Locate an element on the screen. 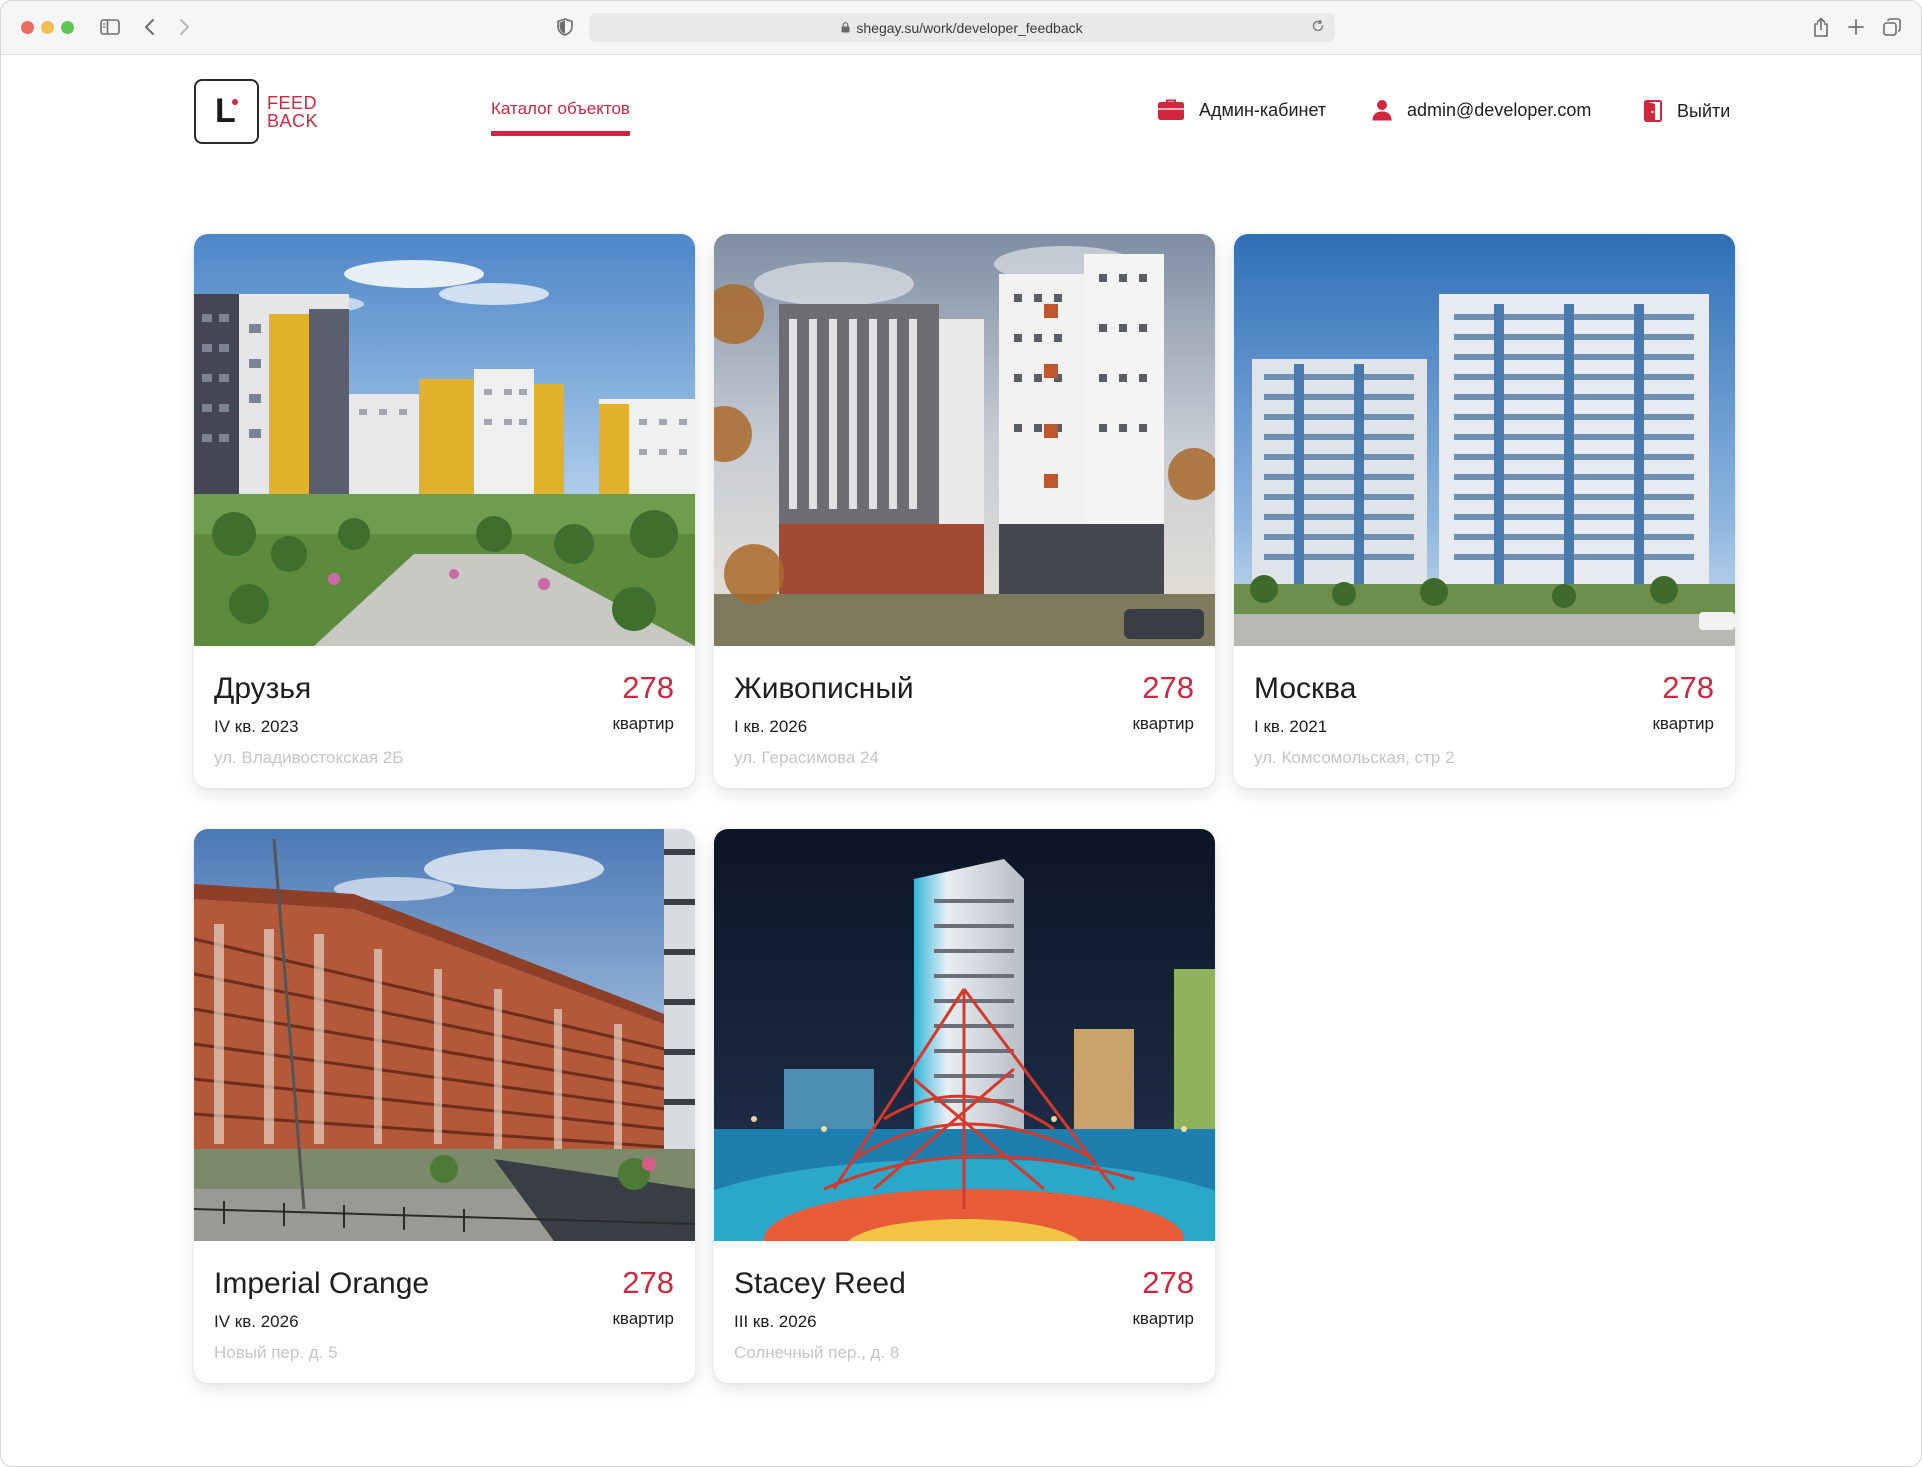  property-completion-date: IV кв. 2023 is located at coordinates (256, 726).